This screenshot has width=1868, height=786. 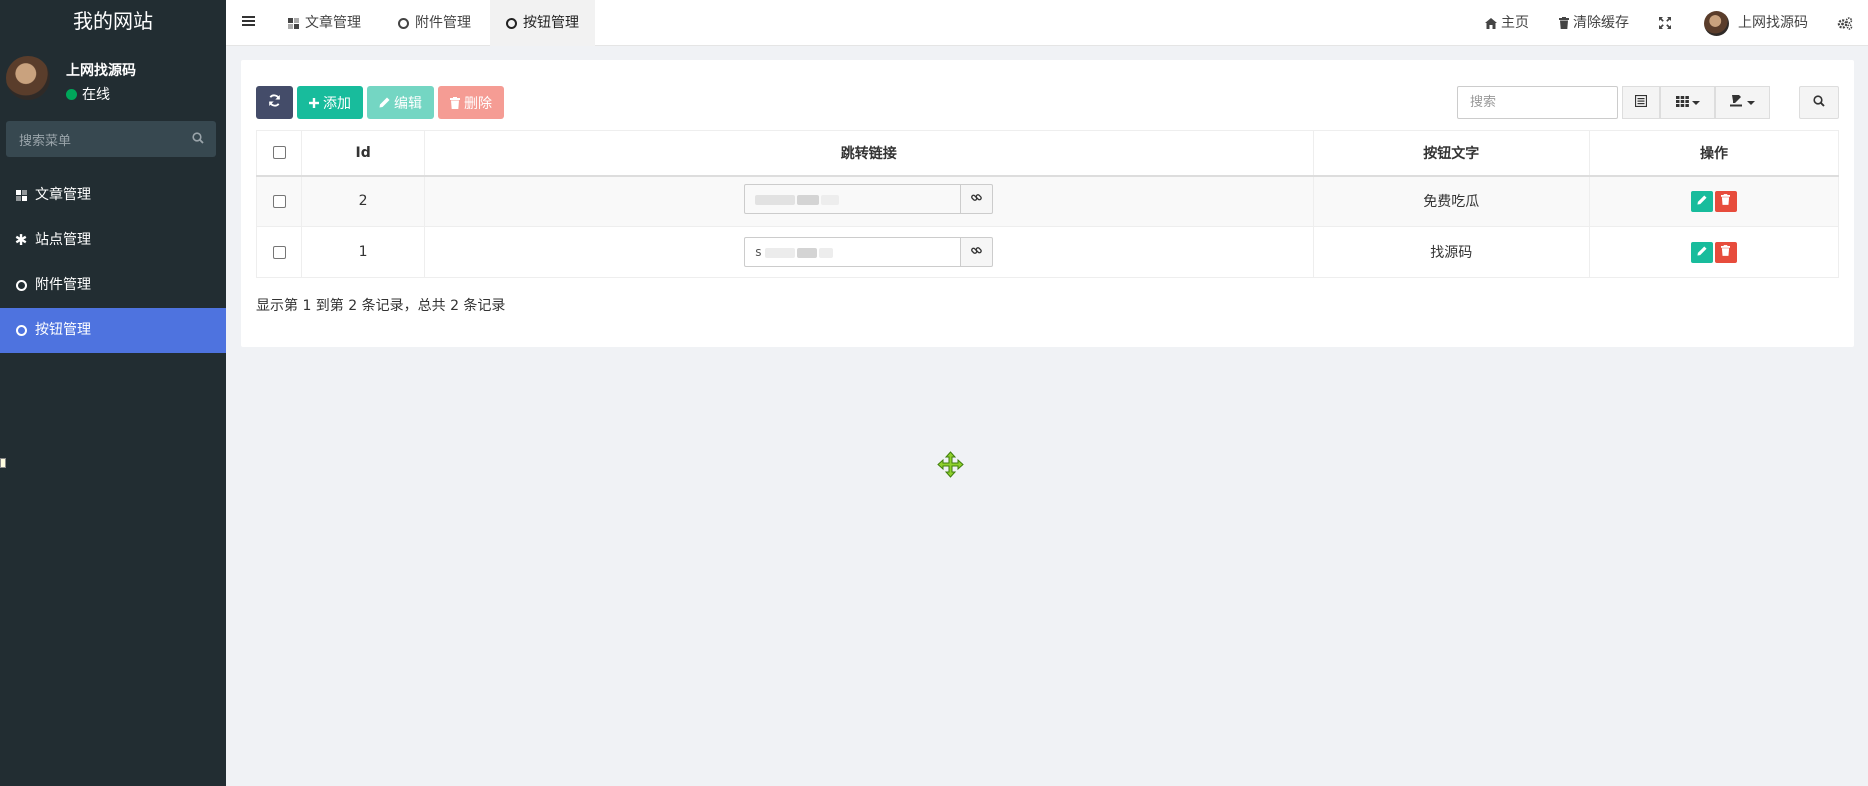 I want to click on sidebar-search-input: 搜索菜单, so click(x=111, y=139).